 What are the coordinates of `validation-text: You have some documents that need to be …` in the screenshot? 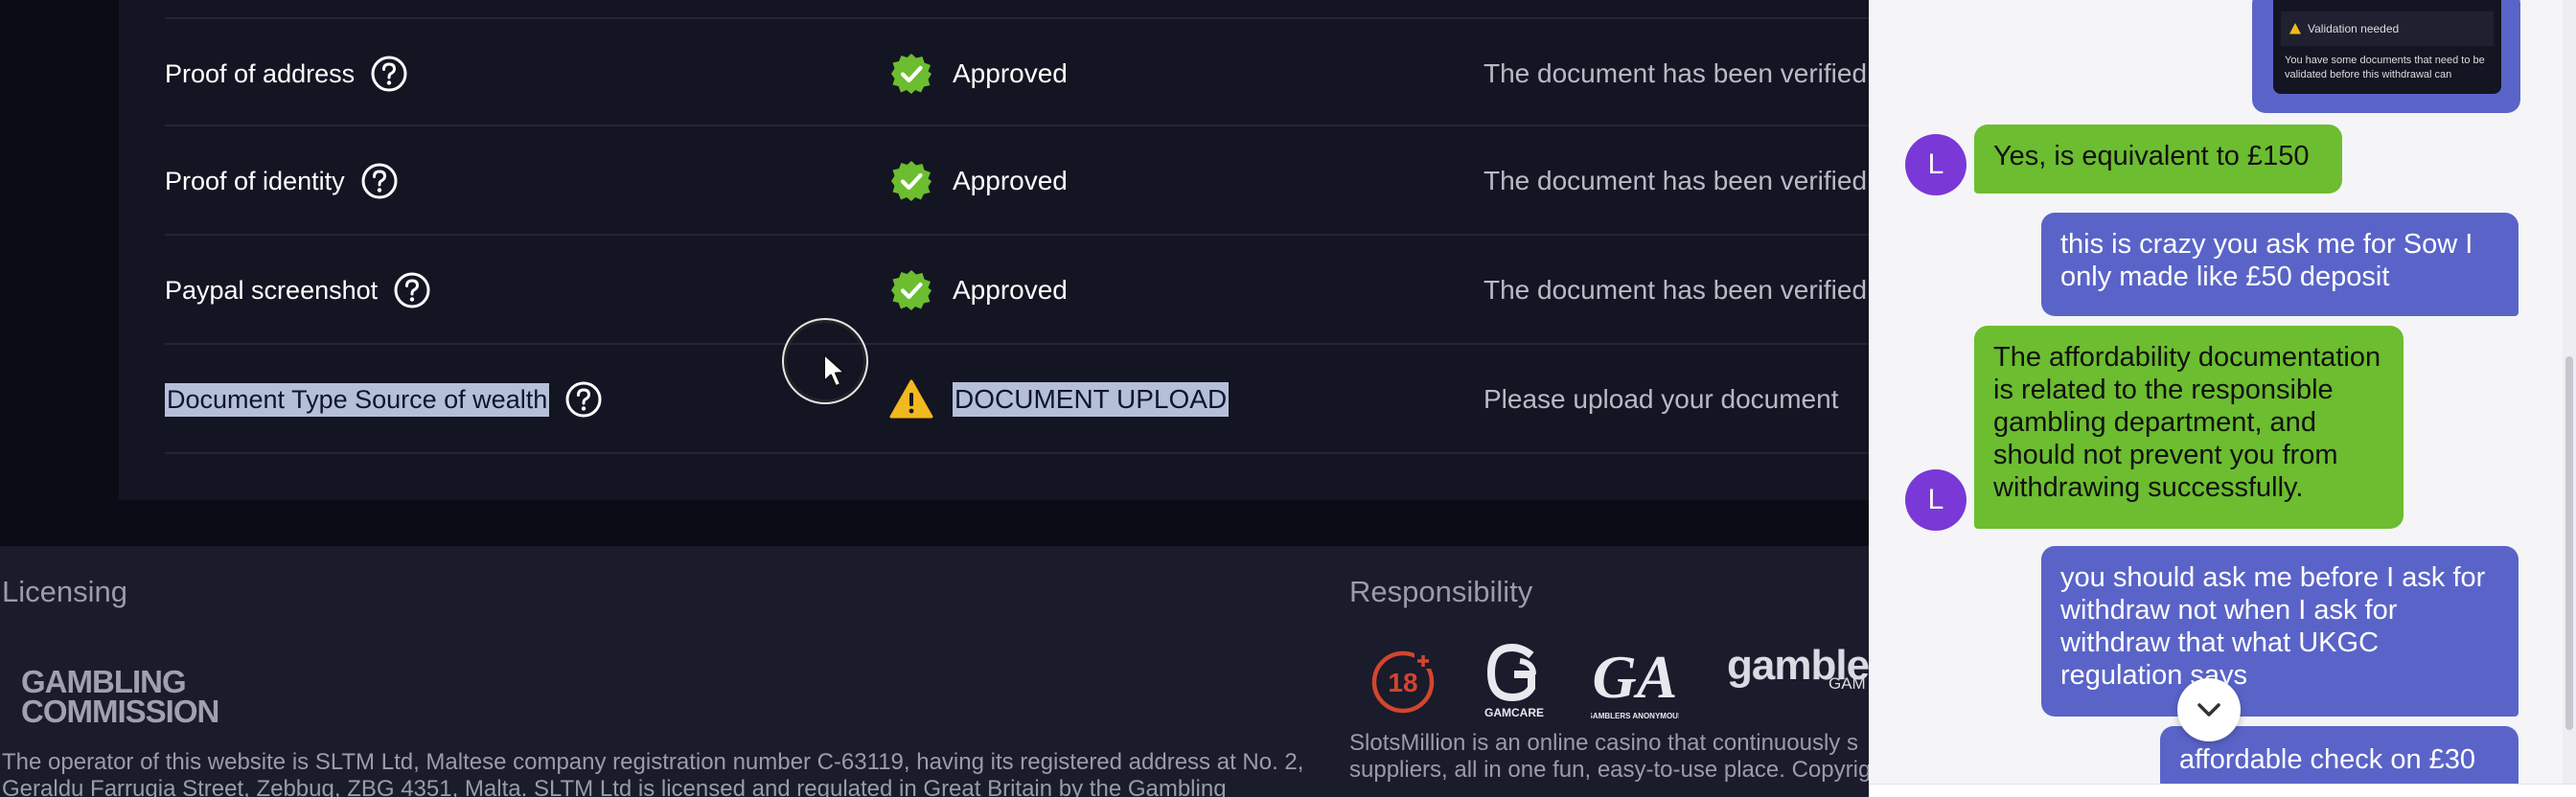 It's located at (2385, 67).